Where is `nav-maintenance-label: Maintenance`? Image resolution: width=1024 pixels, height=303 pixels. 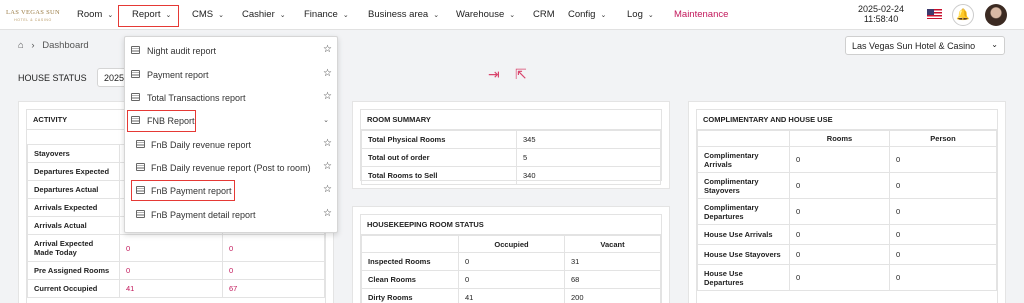
nav-maintenance-label: Maintenance is located at coordinates (701, 14).